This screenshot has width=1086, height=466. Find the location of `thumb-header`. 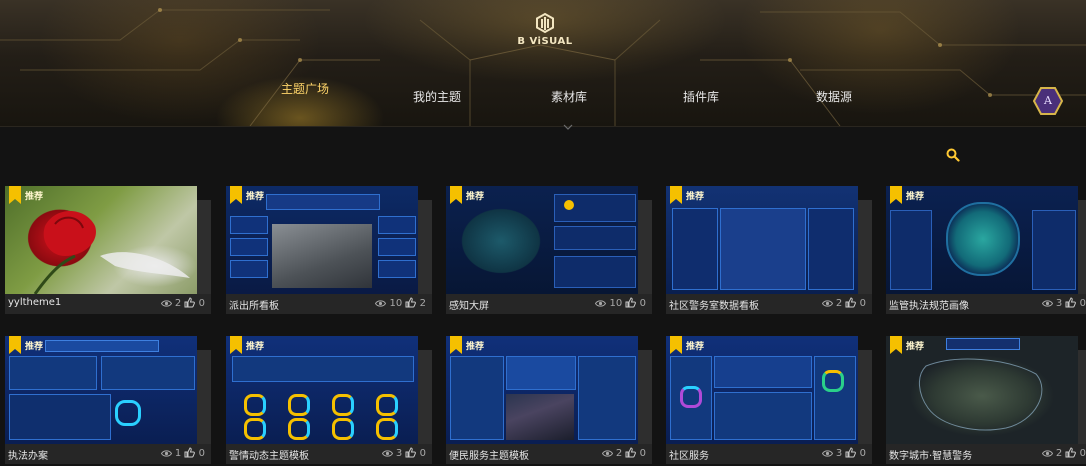

thumb-header is located at coordinates (102, 346).